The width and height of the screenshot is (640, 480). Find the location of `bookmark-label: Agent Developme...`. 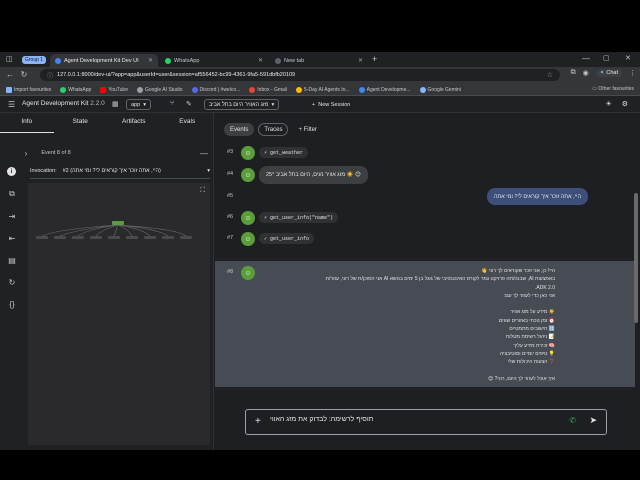

bookmark-label: Agent Developme... is located at coordinates (388, 89).